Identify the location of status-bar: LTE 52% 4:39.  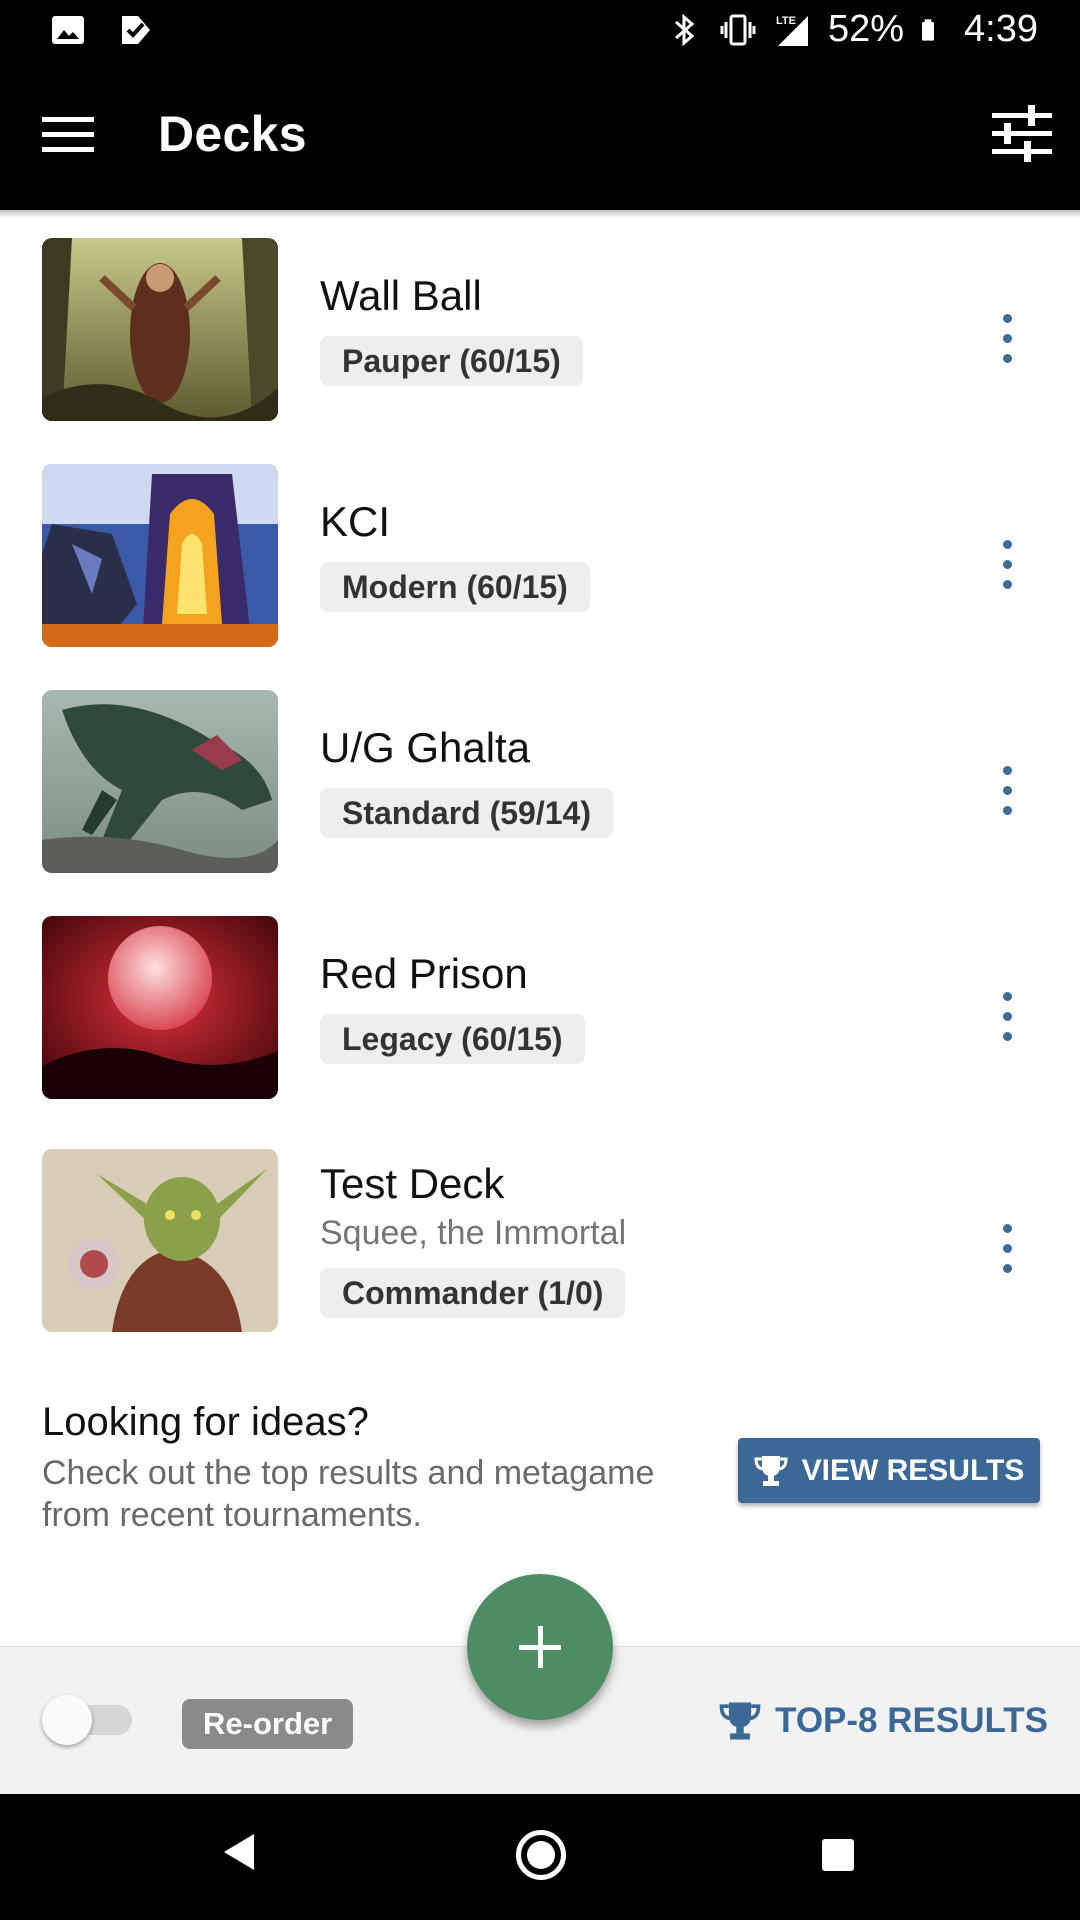
(540, 31).